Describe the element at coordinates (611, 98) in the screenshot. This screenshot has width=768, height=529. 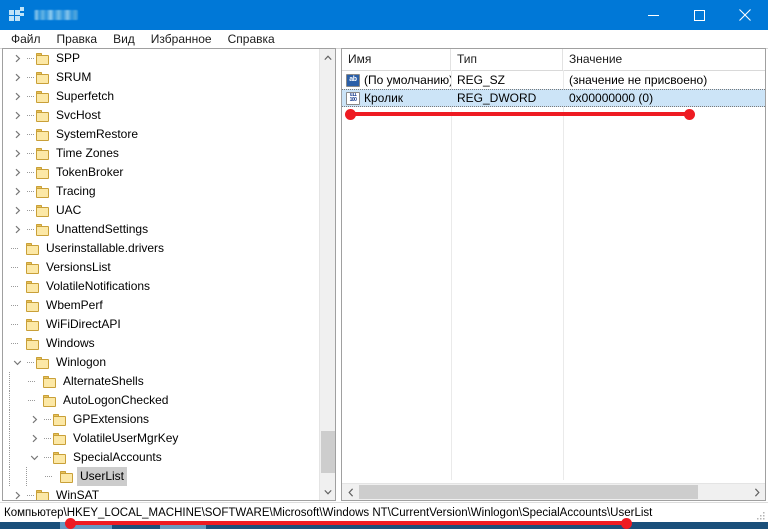
I see `value-data-cell: 0x00000000 (0)` at that location.